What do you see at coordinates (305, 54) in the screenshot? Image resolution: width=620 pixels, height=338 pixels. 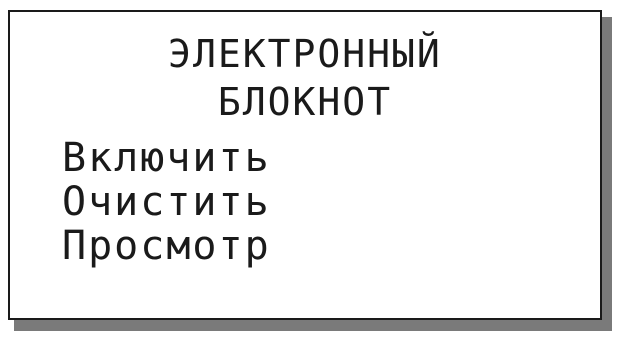 I see `title-line-1: ЭЛЕКТРОННЫЙ` at bounding box center [305, 54].